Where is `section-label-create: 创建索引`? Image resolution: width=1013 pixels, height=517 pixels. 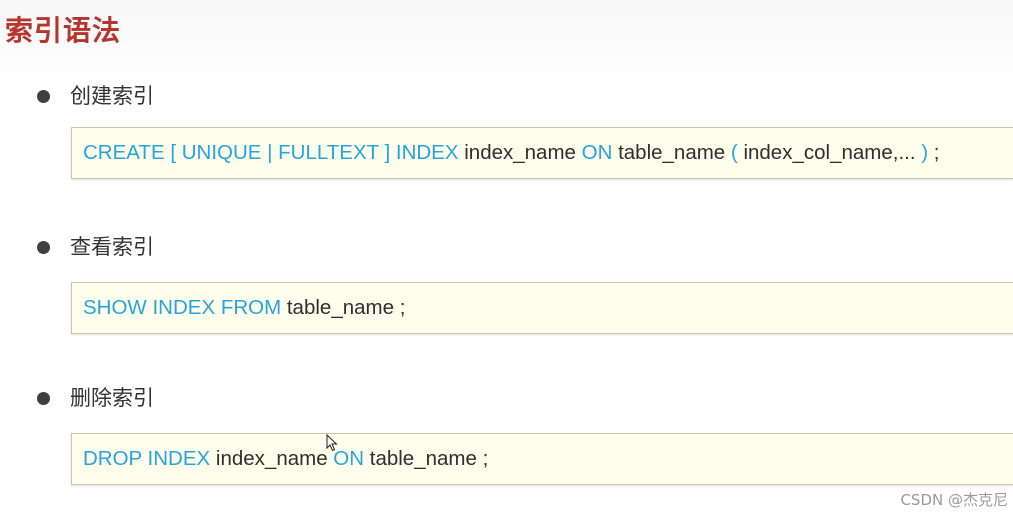 section-label-create: 创建索引 is located at coordinates (112, 96).